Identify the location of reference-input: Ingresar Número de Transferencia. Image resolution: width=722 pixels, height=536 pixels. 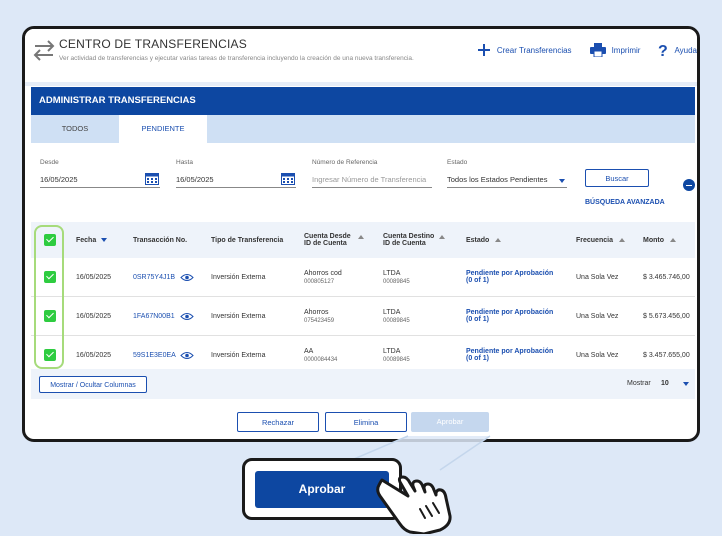
(372, 180).